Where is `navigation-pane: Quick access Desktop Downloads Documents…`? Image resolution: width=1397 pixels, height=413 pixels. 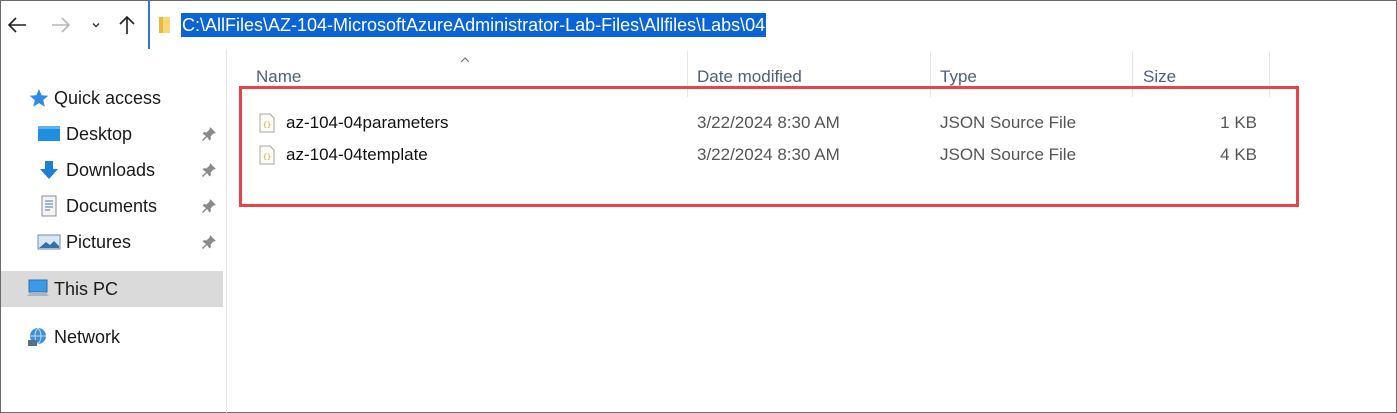
navigation-pane: Quick access Desktop Downloads Documents… is located at coordinates (114, 231).